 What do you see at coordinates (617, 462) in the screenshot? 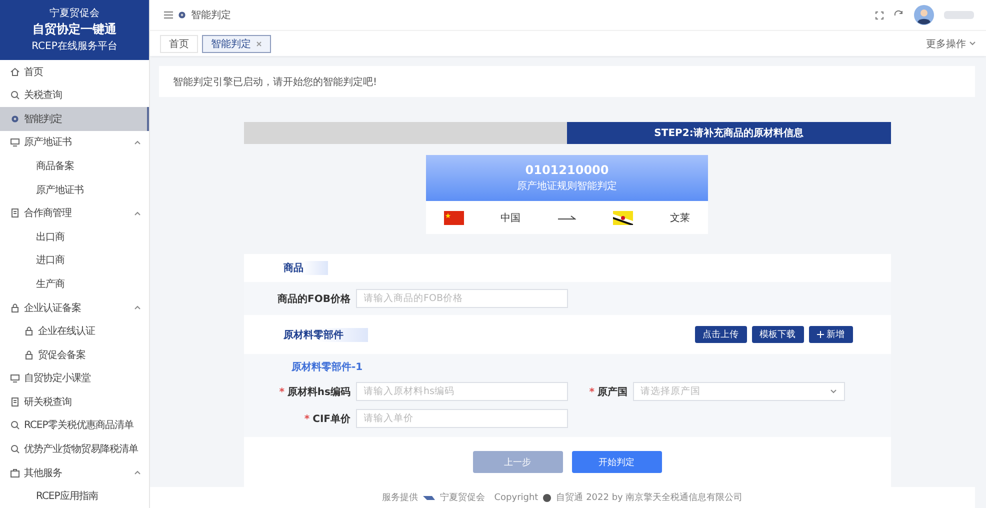
I see `form-button: 开始判定` at bounding box center [617, 462].